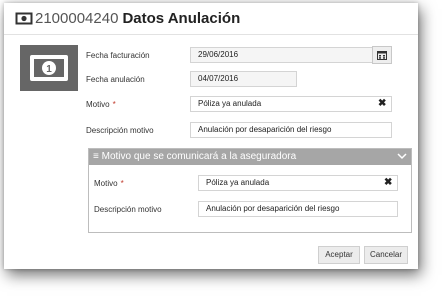 The height and width of the screenshot is (301, 446). Describe the element at coordinates (298, 183) in the screenshot. I see `section-motivo-select: Póliza ya anulada` at that location.